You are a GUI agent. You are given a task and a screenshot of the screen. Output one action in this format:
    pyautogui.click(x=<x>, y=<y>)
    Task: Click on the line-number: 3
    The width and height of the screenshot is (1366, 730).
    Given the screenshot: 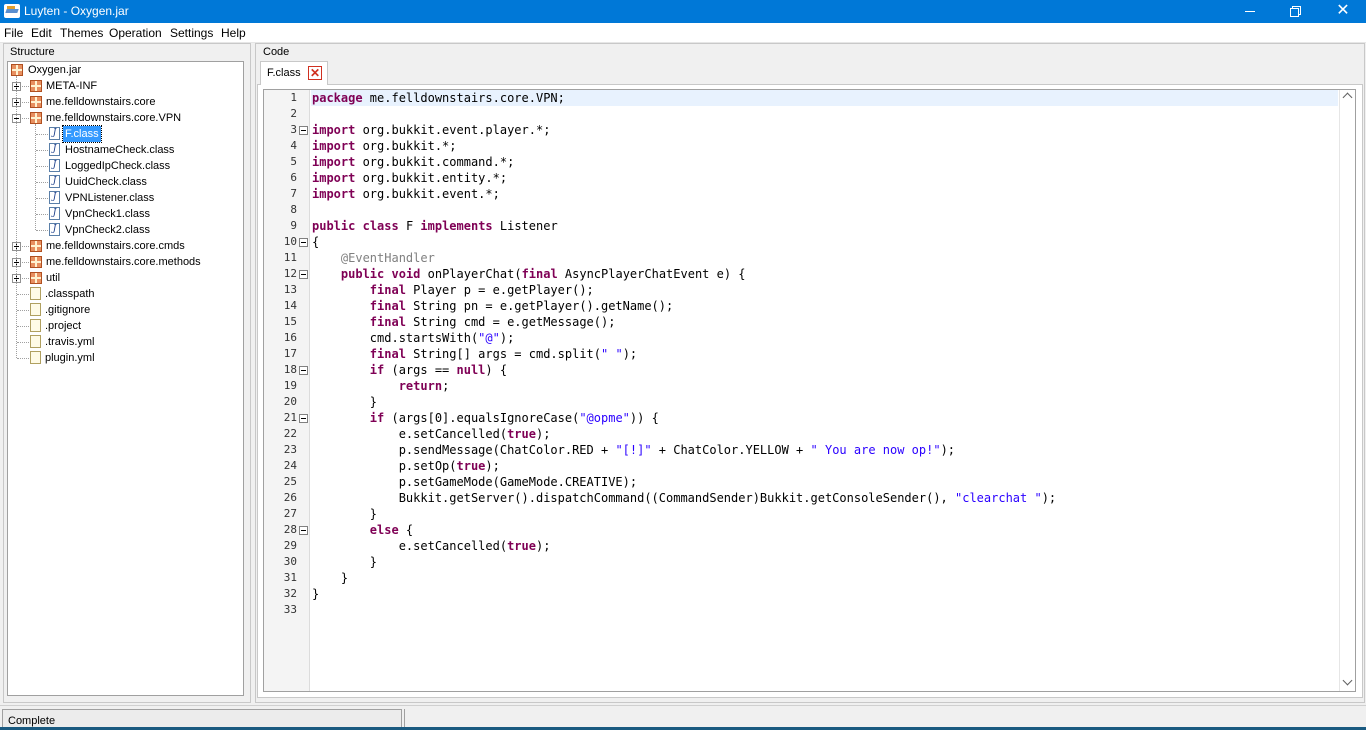 What is the action you would take?
    pyautogui.click(x=293, y=129)
    